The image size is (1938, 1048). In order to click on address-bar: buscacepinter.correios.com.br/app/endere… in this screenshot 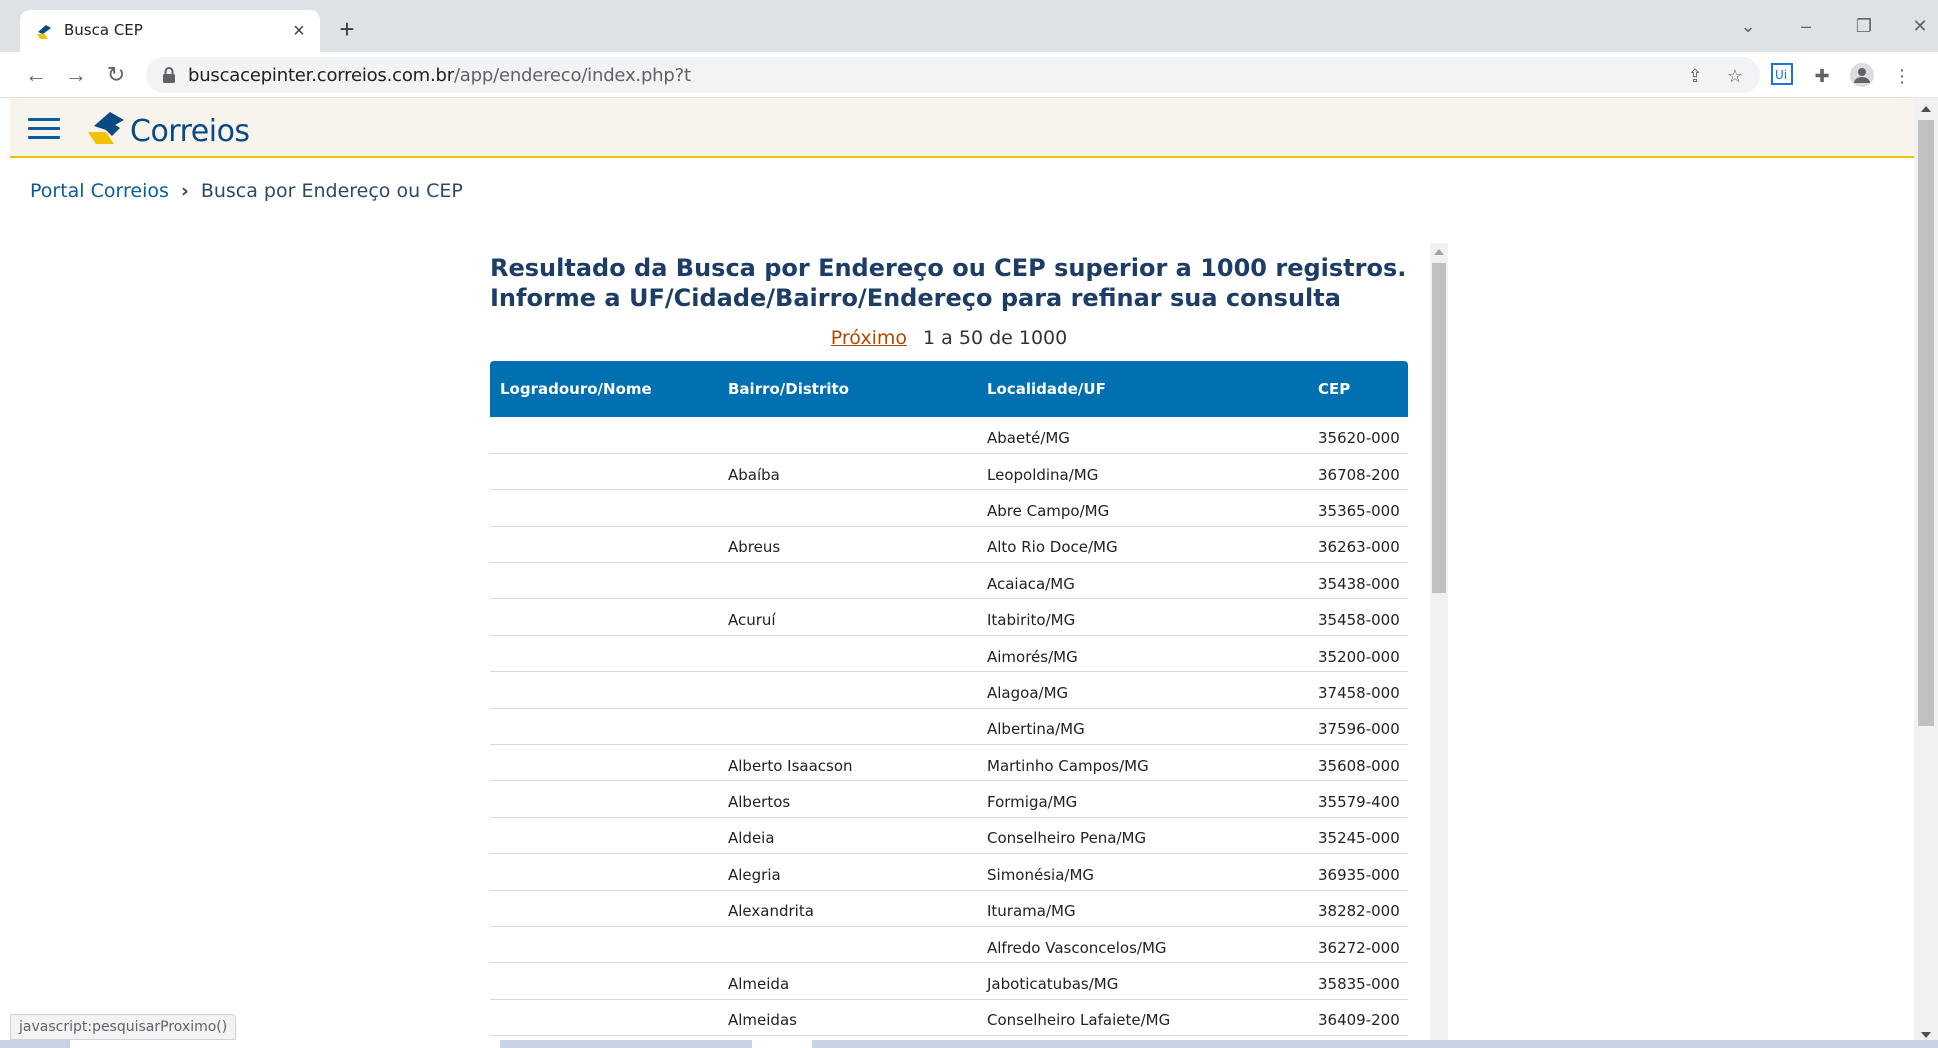, I will do `click(953, 75)`.